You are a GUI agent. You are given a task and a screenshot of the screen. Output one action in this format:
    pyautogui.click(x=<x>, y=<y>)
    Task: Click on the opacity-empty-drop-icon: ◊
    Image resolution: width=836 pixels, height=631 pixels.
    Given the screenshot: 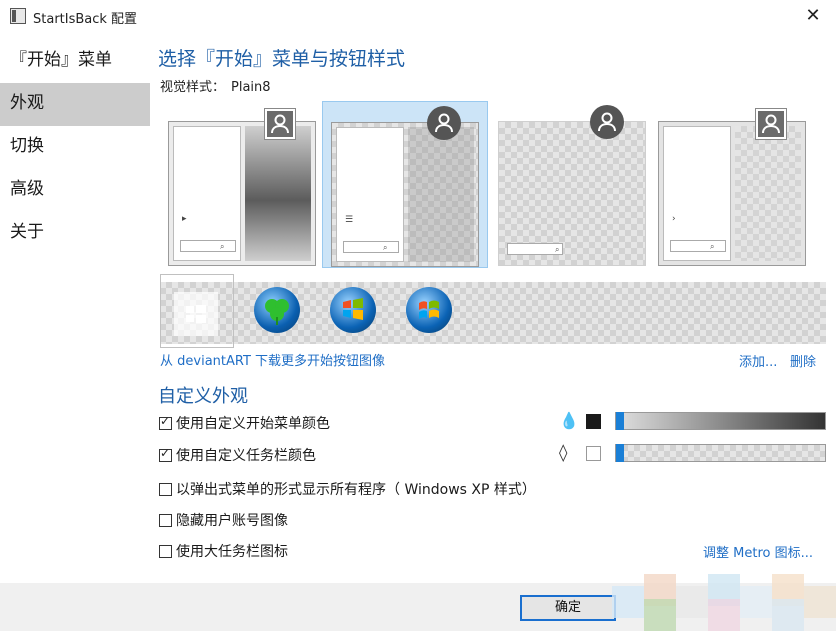 What is the action you would take?
    pyautogui.click(x=563, y=453)
    